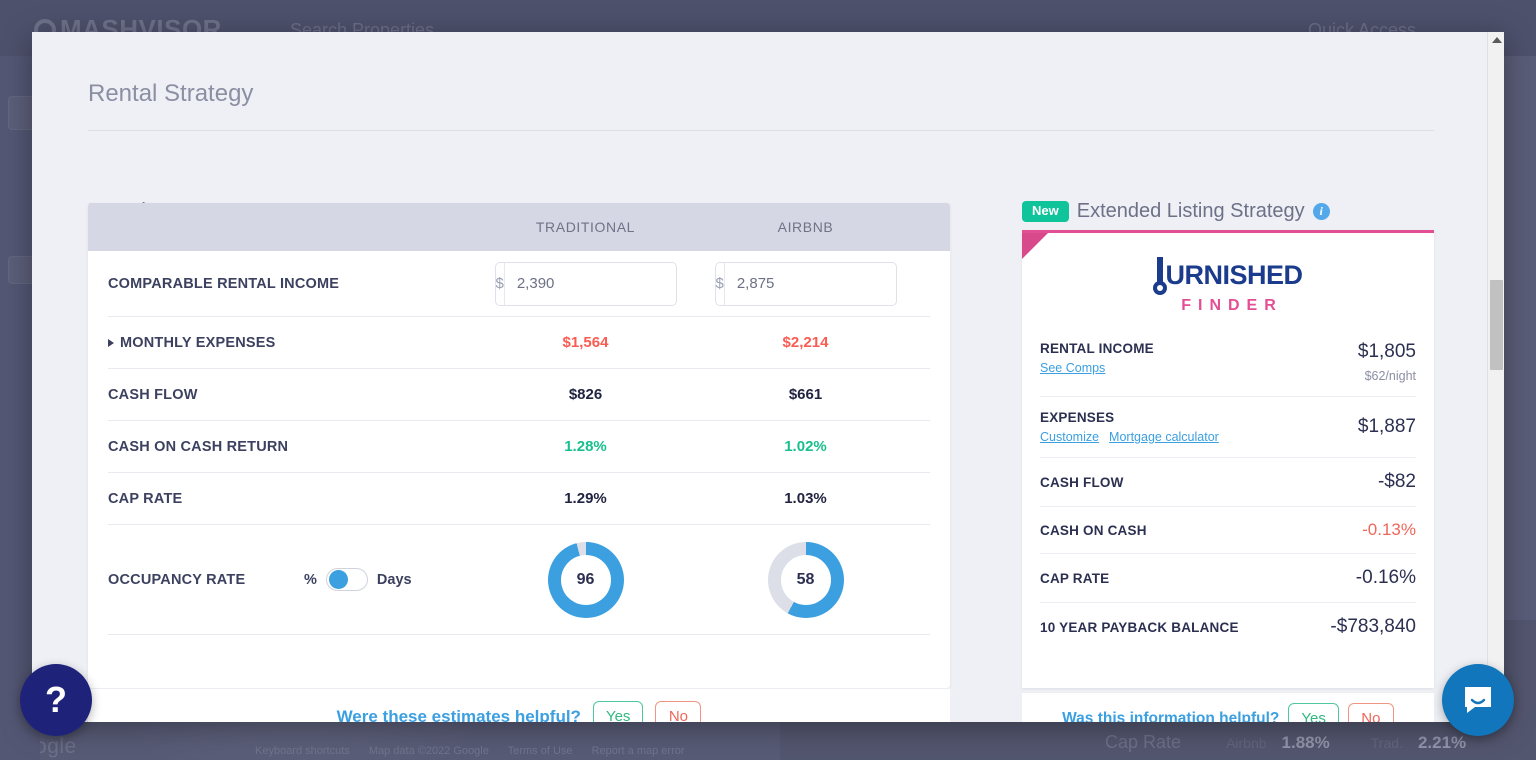 This screenshot has height=760, width=1536. Describe the element at coordinates (590, 283) in the screenshot. I see `comparable-rental-income-traditional-input` at that location.